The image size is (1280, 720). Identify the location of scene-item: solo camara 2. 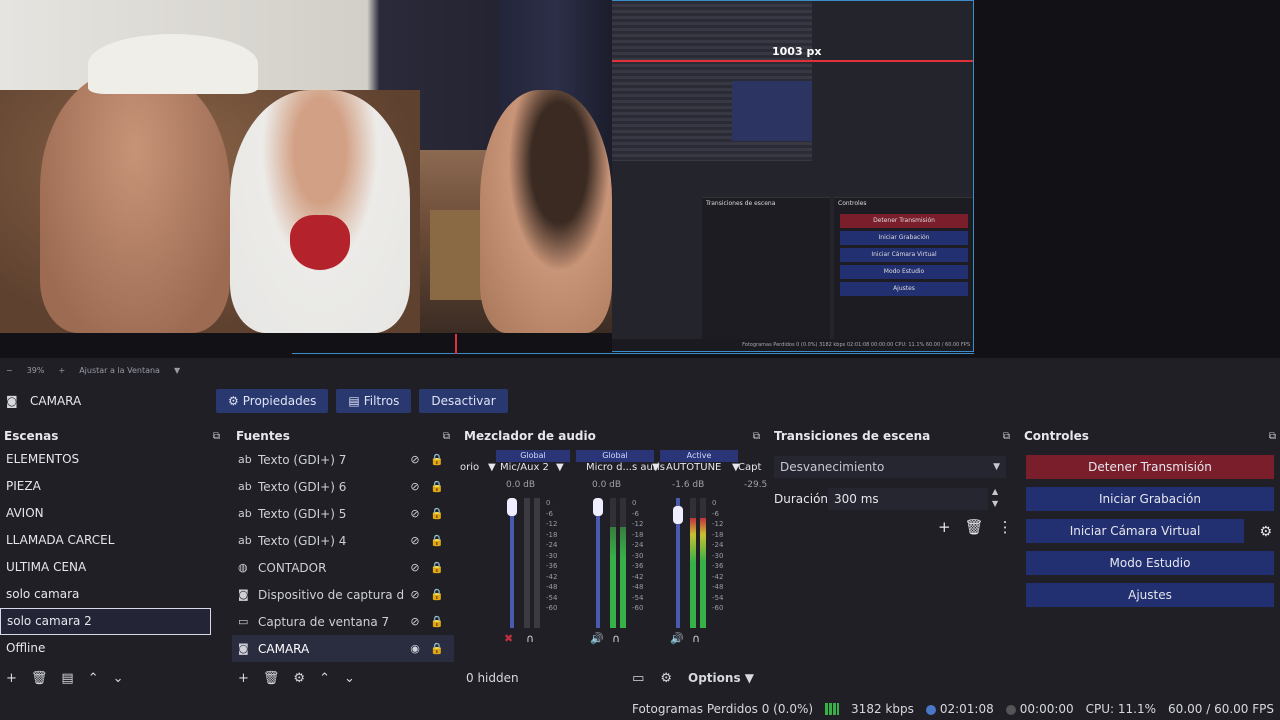
(105, 621).